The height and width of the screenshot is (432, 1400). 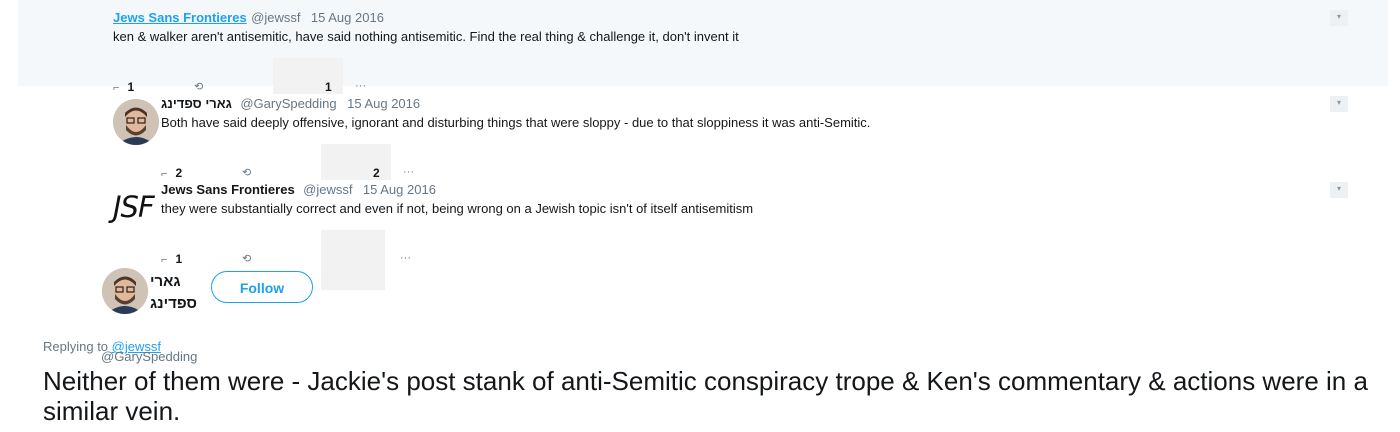 I want to click on tweet-1-caret-icon: ▾, so click(x=1339, y=18).